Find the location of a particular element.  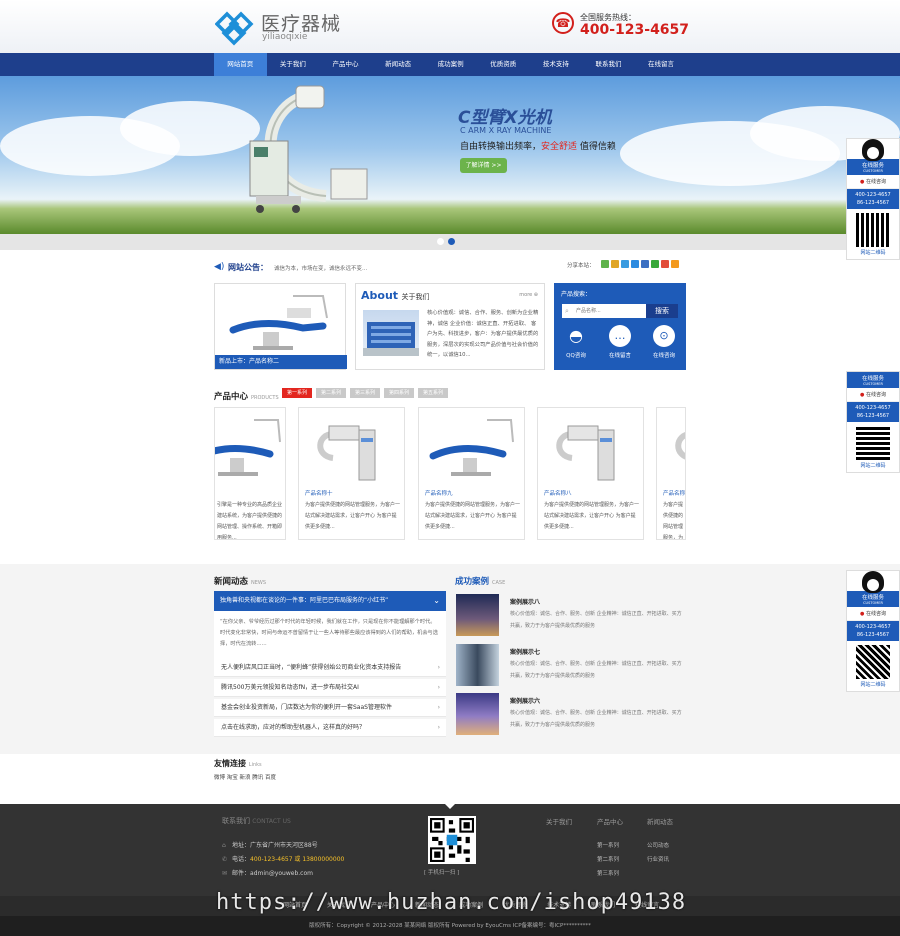

nav-item-support: 技术支持 is located at coordinates (556, 64).